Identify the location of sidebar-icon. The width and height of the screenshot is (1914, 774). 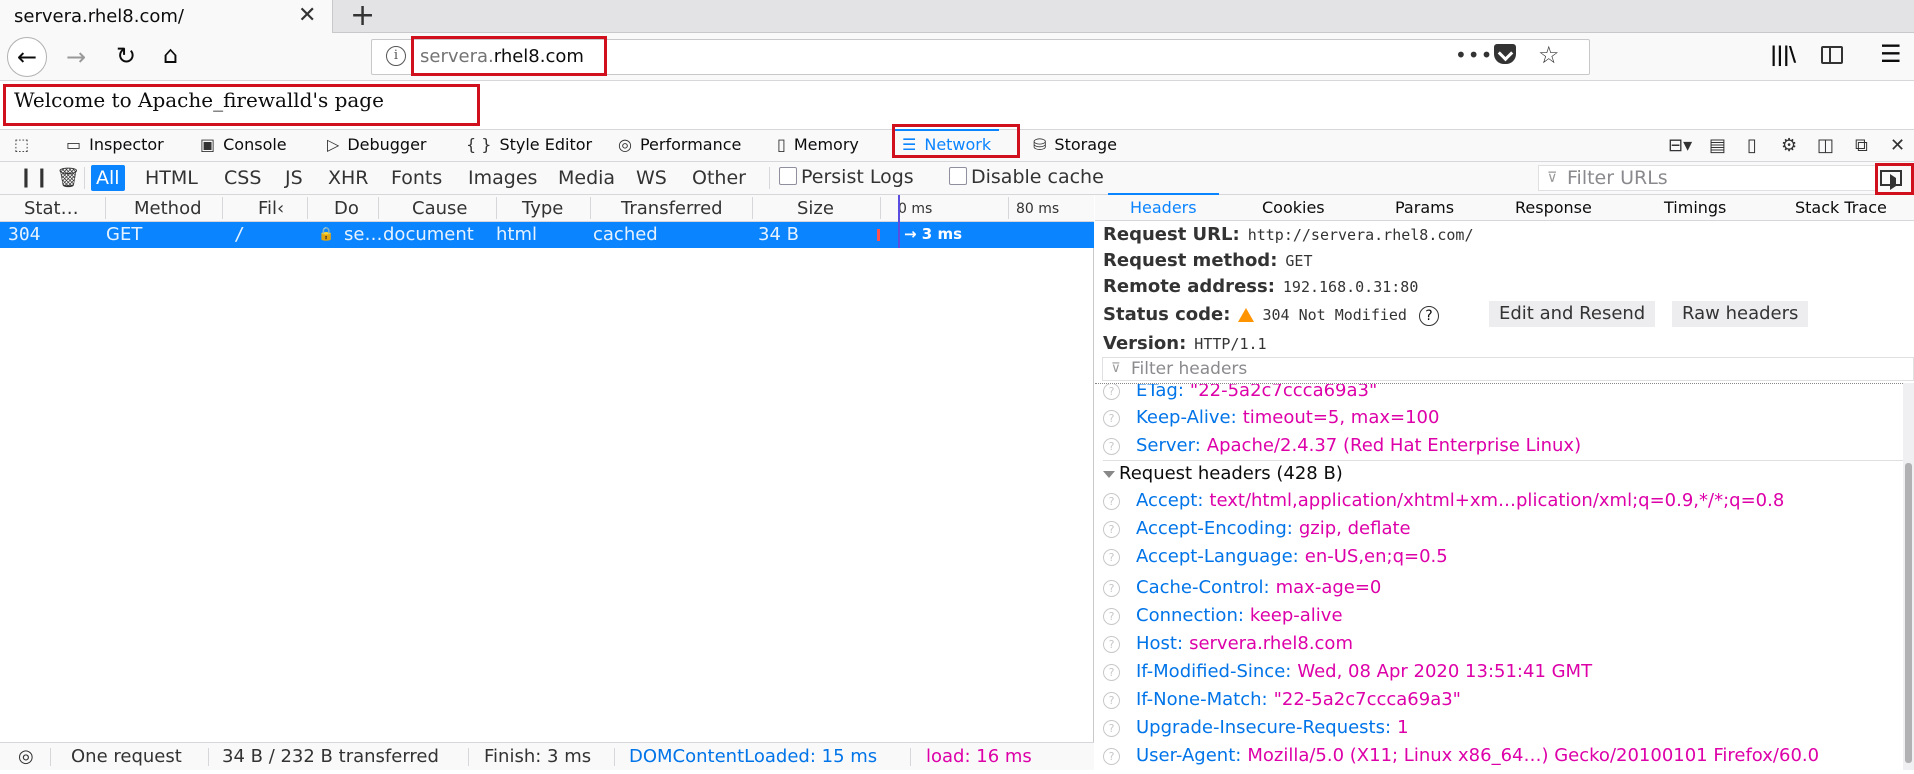
(1832, 55).